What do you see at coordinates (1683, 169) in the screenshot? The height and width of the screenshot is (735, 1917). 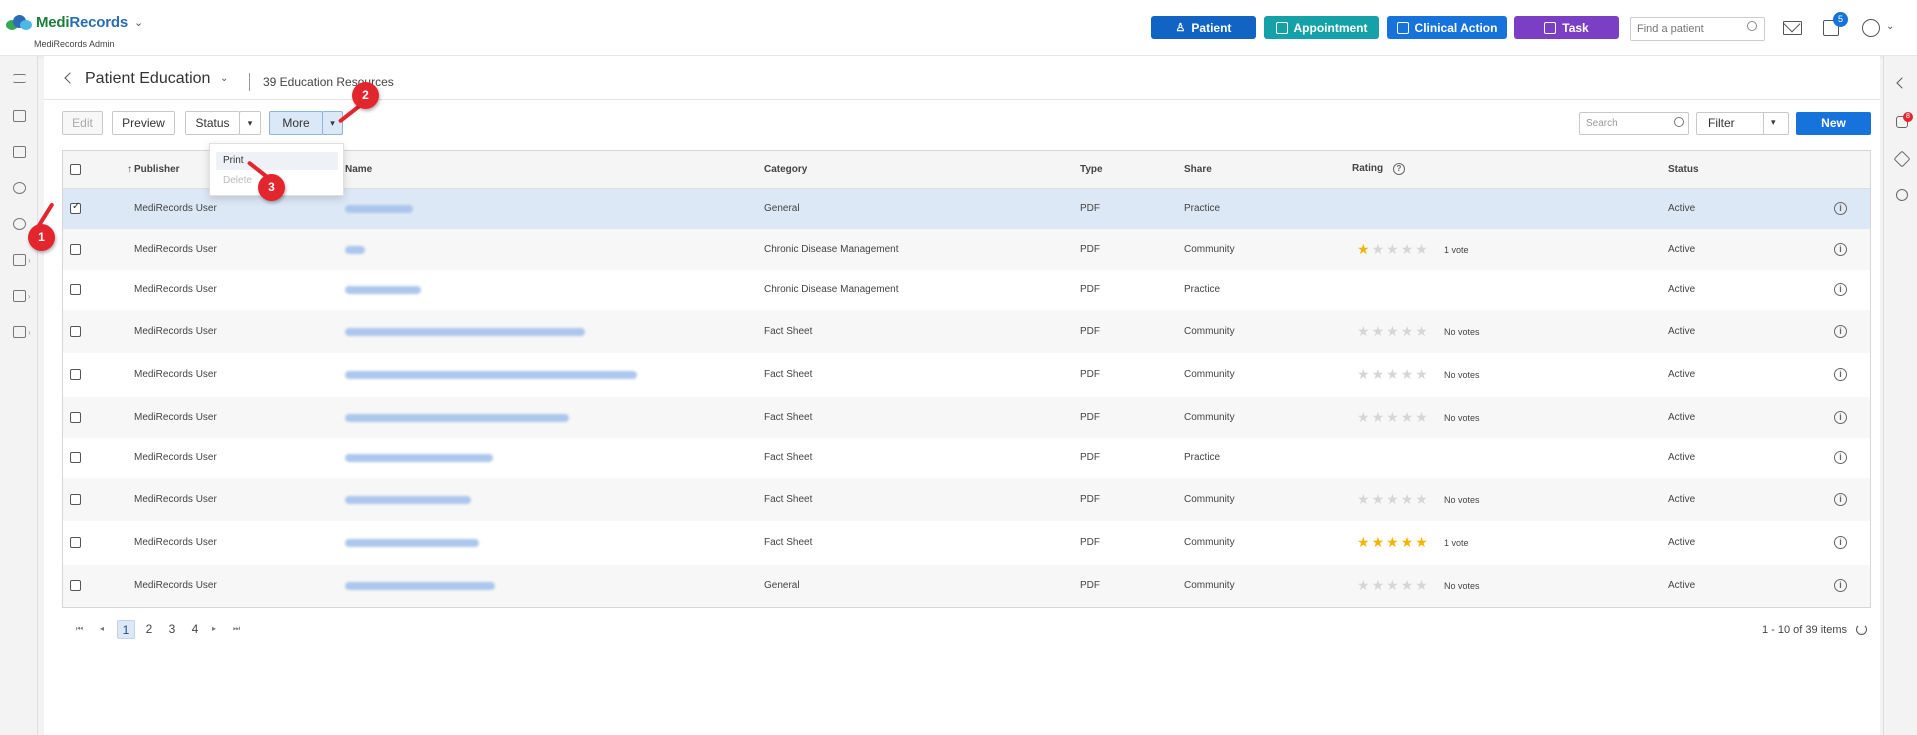 I see `column-status: Status` at bounding box center [1683, 169].